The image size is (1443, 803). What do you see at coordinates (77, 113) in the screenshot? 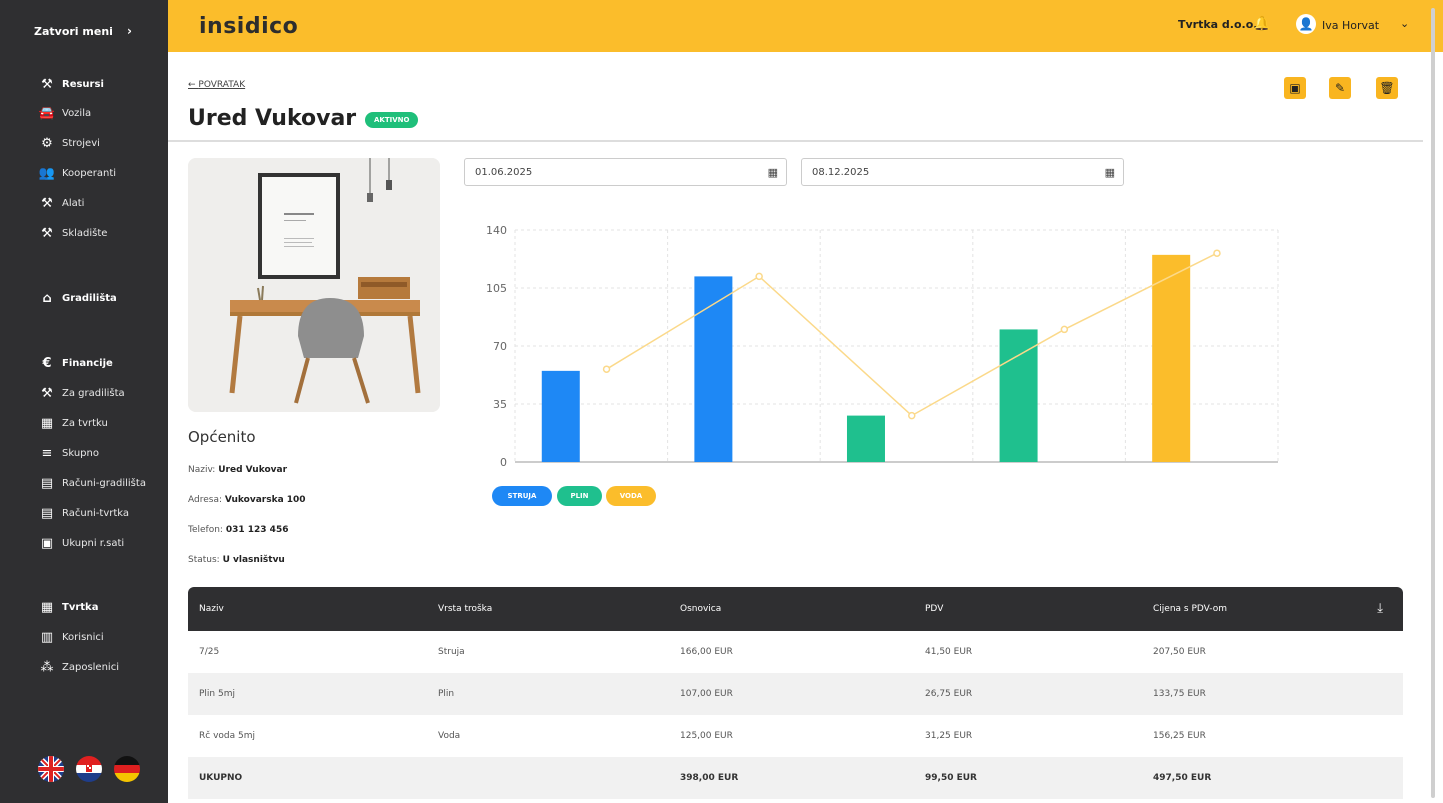
I see `sidebar-label: Vozila` at bounding box center [77, 113].